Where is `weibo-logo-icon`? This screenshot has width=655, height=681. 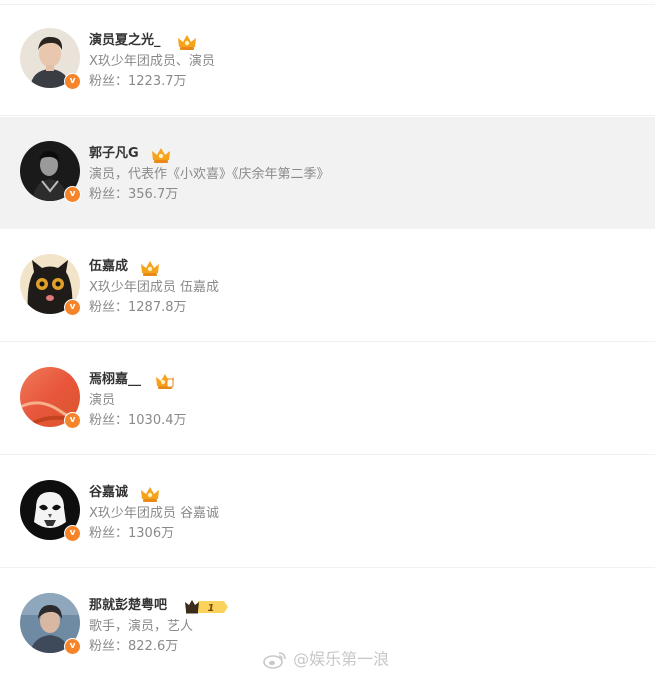
weibo-logo-icon is located at coordinates (274, 660).